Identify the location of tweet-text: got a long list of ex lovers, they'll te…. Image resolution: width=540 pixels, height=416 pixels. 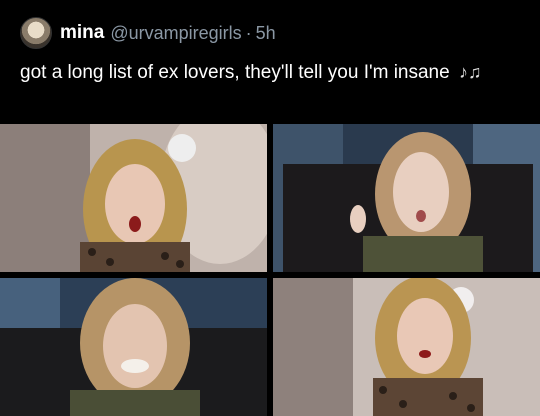
(270, 72).